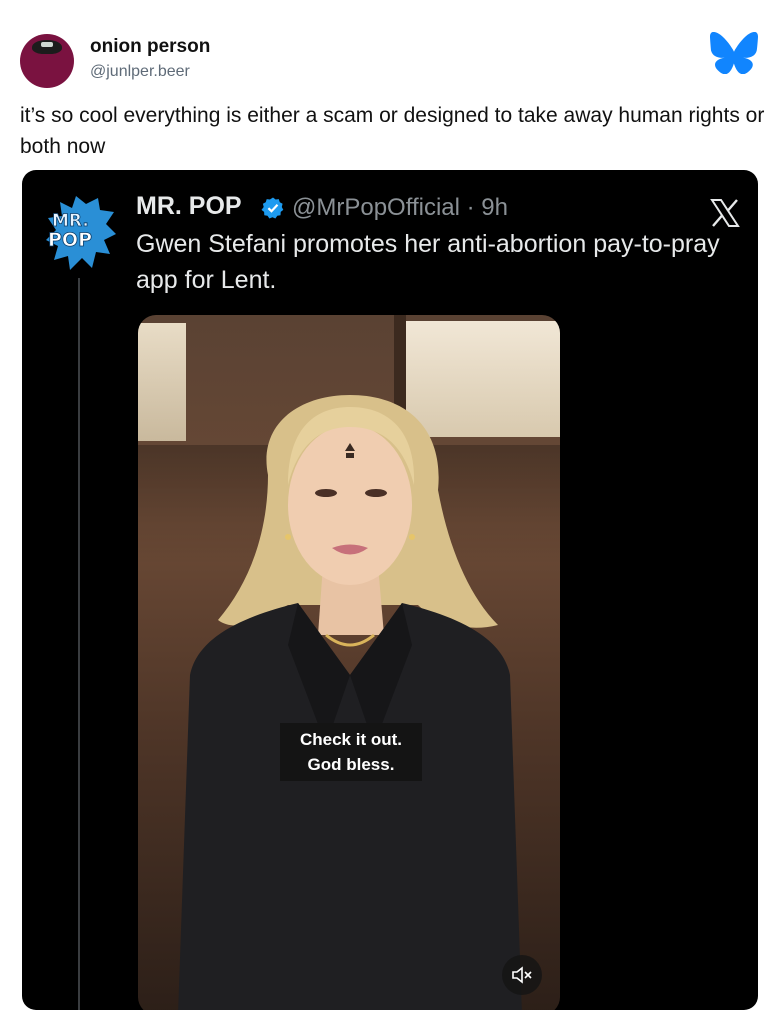  Describe the element at coordinates (47, 61) in the screenshot. I see `avatar` at that location.